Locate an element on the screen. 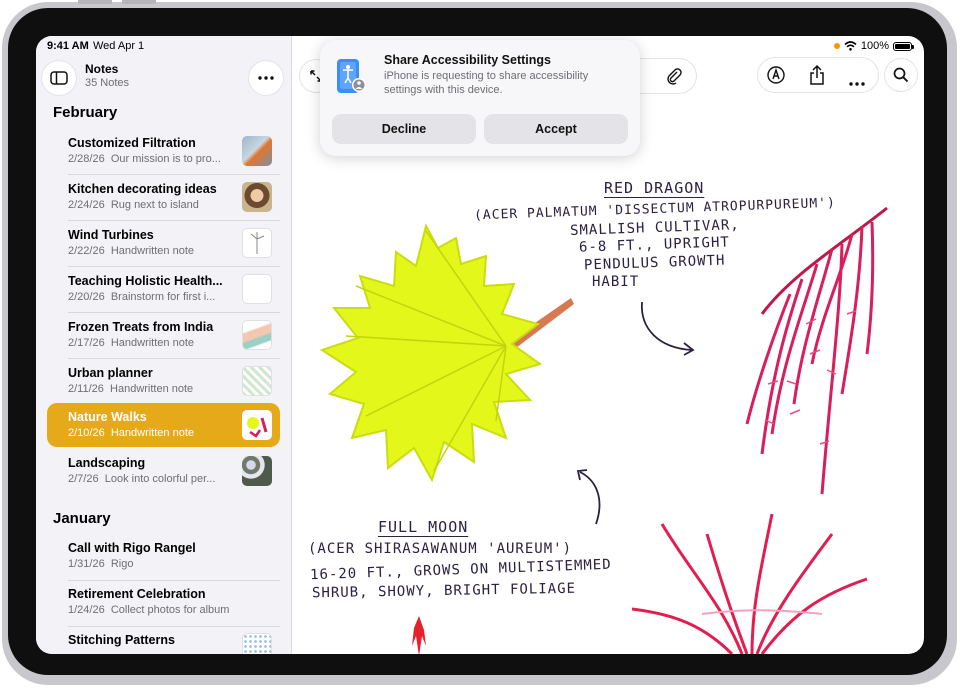 This screenshot has height=689, width=963. note-title: Customized Filtration is located at coordinates (132, 143).